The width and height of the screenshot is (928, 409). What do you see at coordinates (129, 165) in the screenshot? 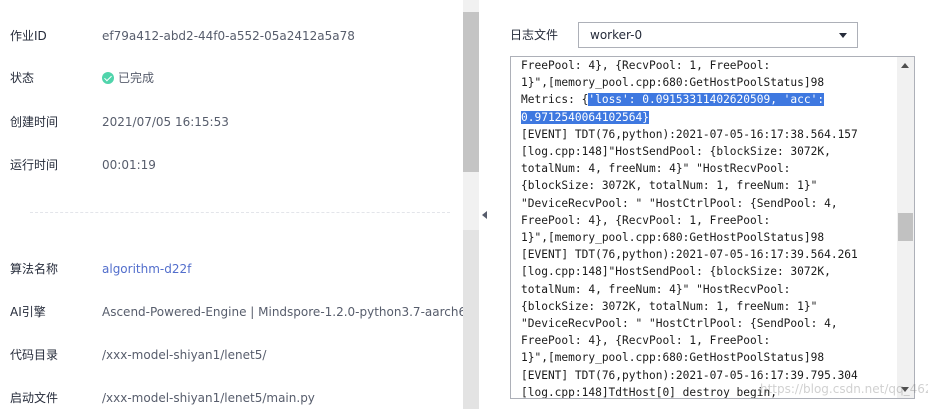
I see `run-time-value: 00:01:19` at bounding box center [129, 165].